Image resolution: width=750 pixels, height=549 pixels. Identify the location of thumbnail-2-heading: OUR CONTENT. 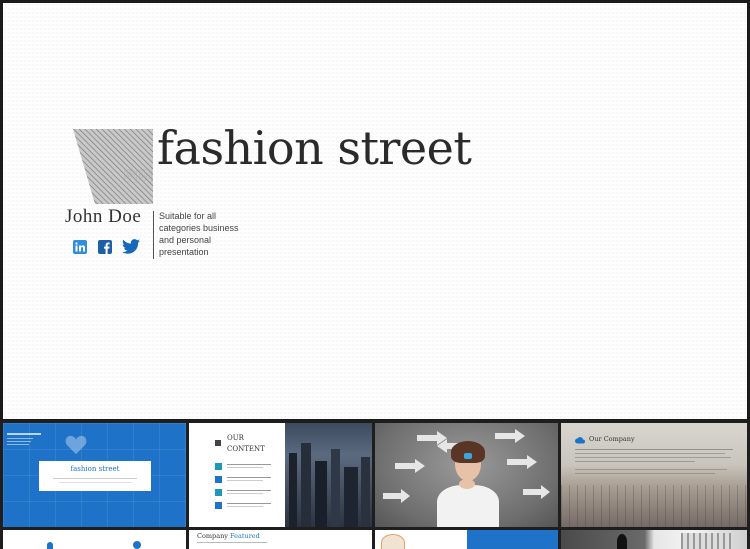
(246, 443).